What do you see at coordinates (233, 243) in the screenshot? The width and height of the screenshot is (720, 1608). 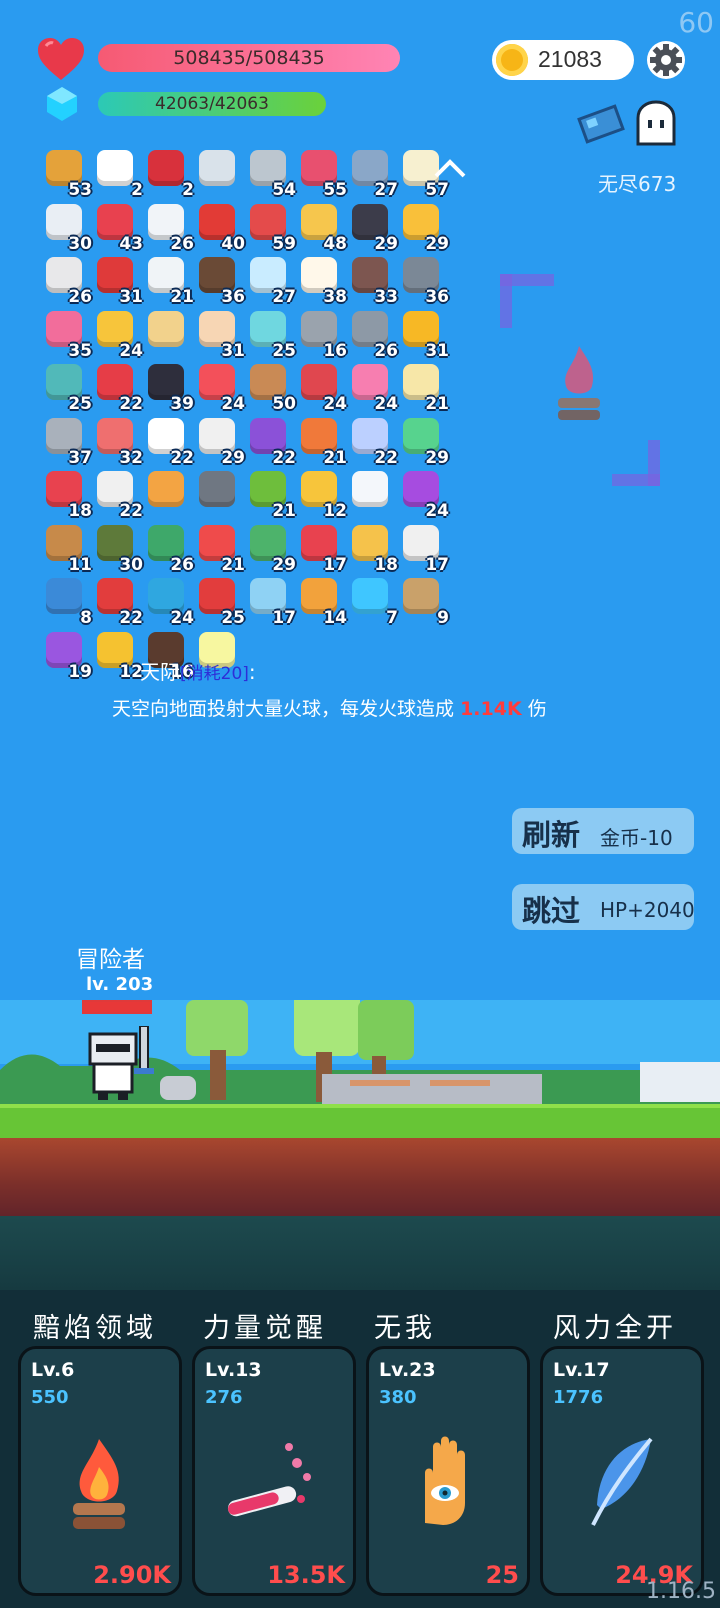 I see `item-count: 40` at bounding box center [233, 243].